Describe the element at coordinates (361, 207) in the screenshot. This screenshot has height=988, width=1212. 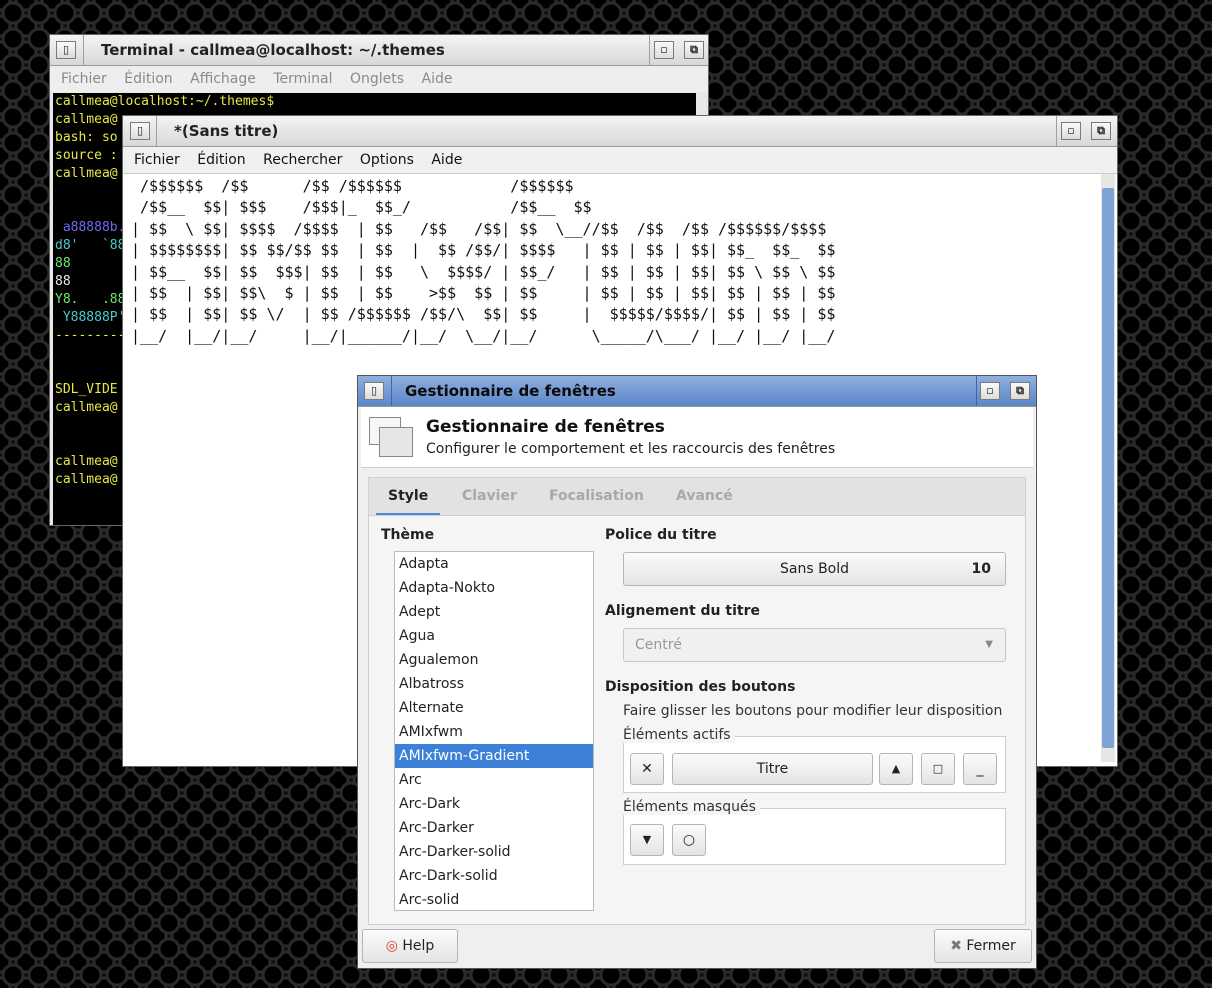
I see `editor-line: /$$__ $$| $$$ /$$$|_ $$_/ /$$__ $$` at that location.